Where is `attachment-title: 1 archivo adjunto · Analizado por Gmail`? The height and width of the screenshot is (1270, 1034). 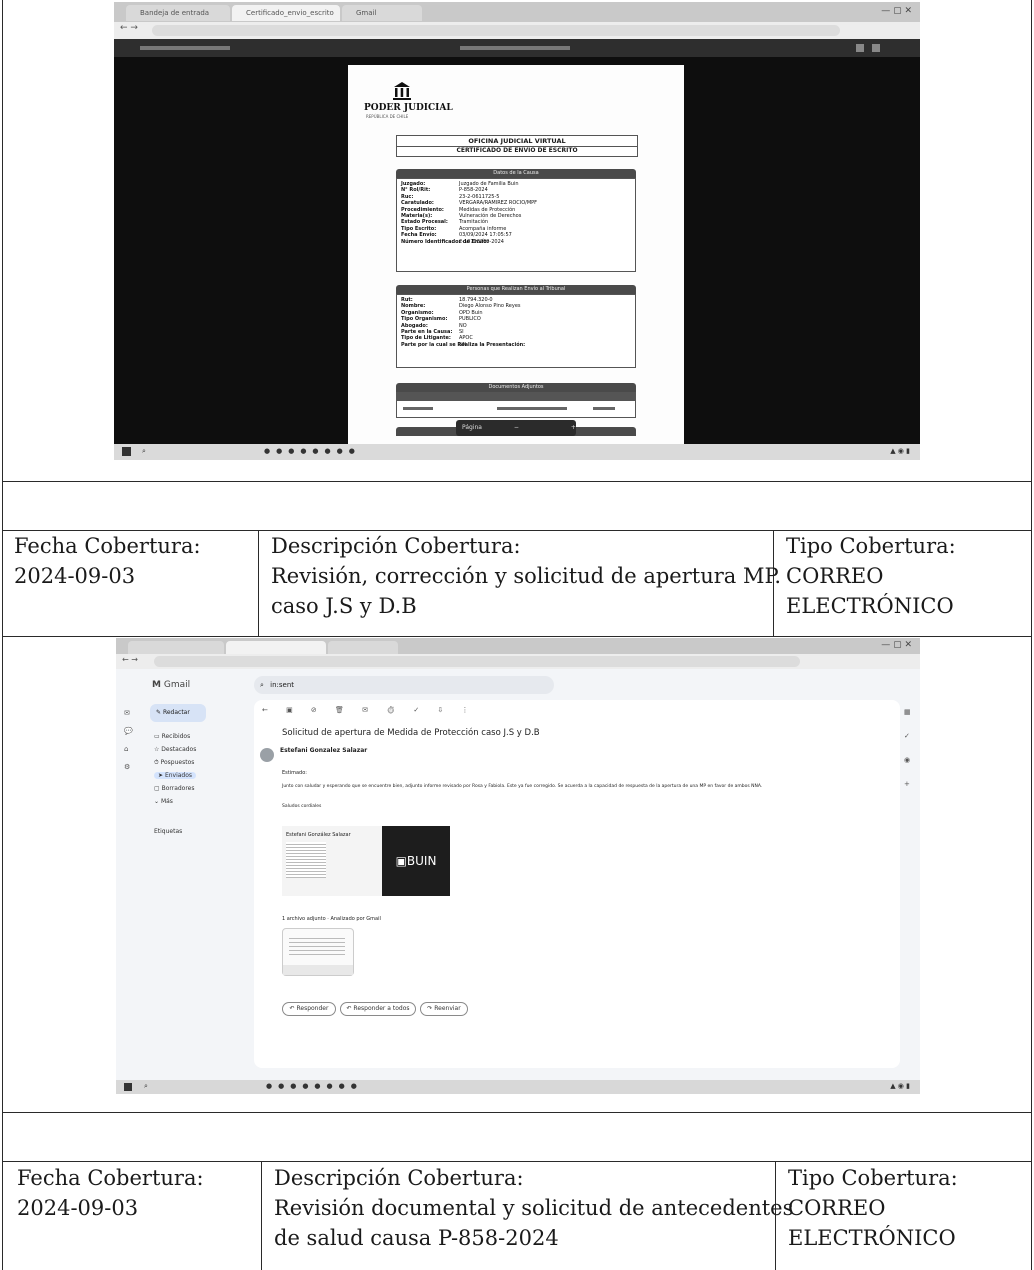
attachment-title: 1 archivo adjunto · Analizado por Gmail is located at coordinates (331, 919).